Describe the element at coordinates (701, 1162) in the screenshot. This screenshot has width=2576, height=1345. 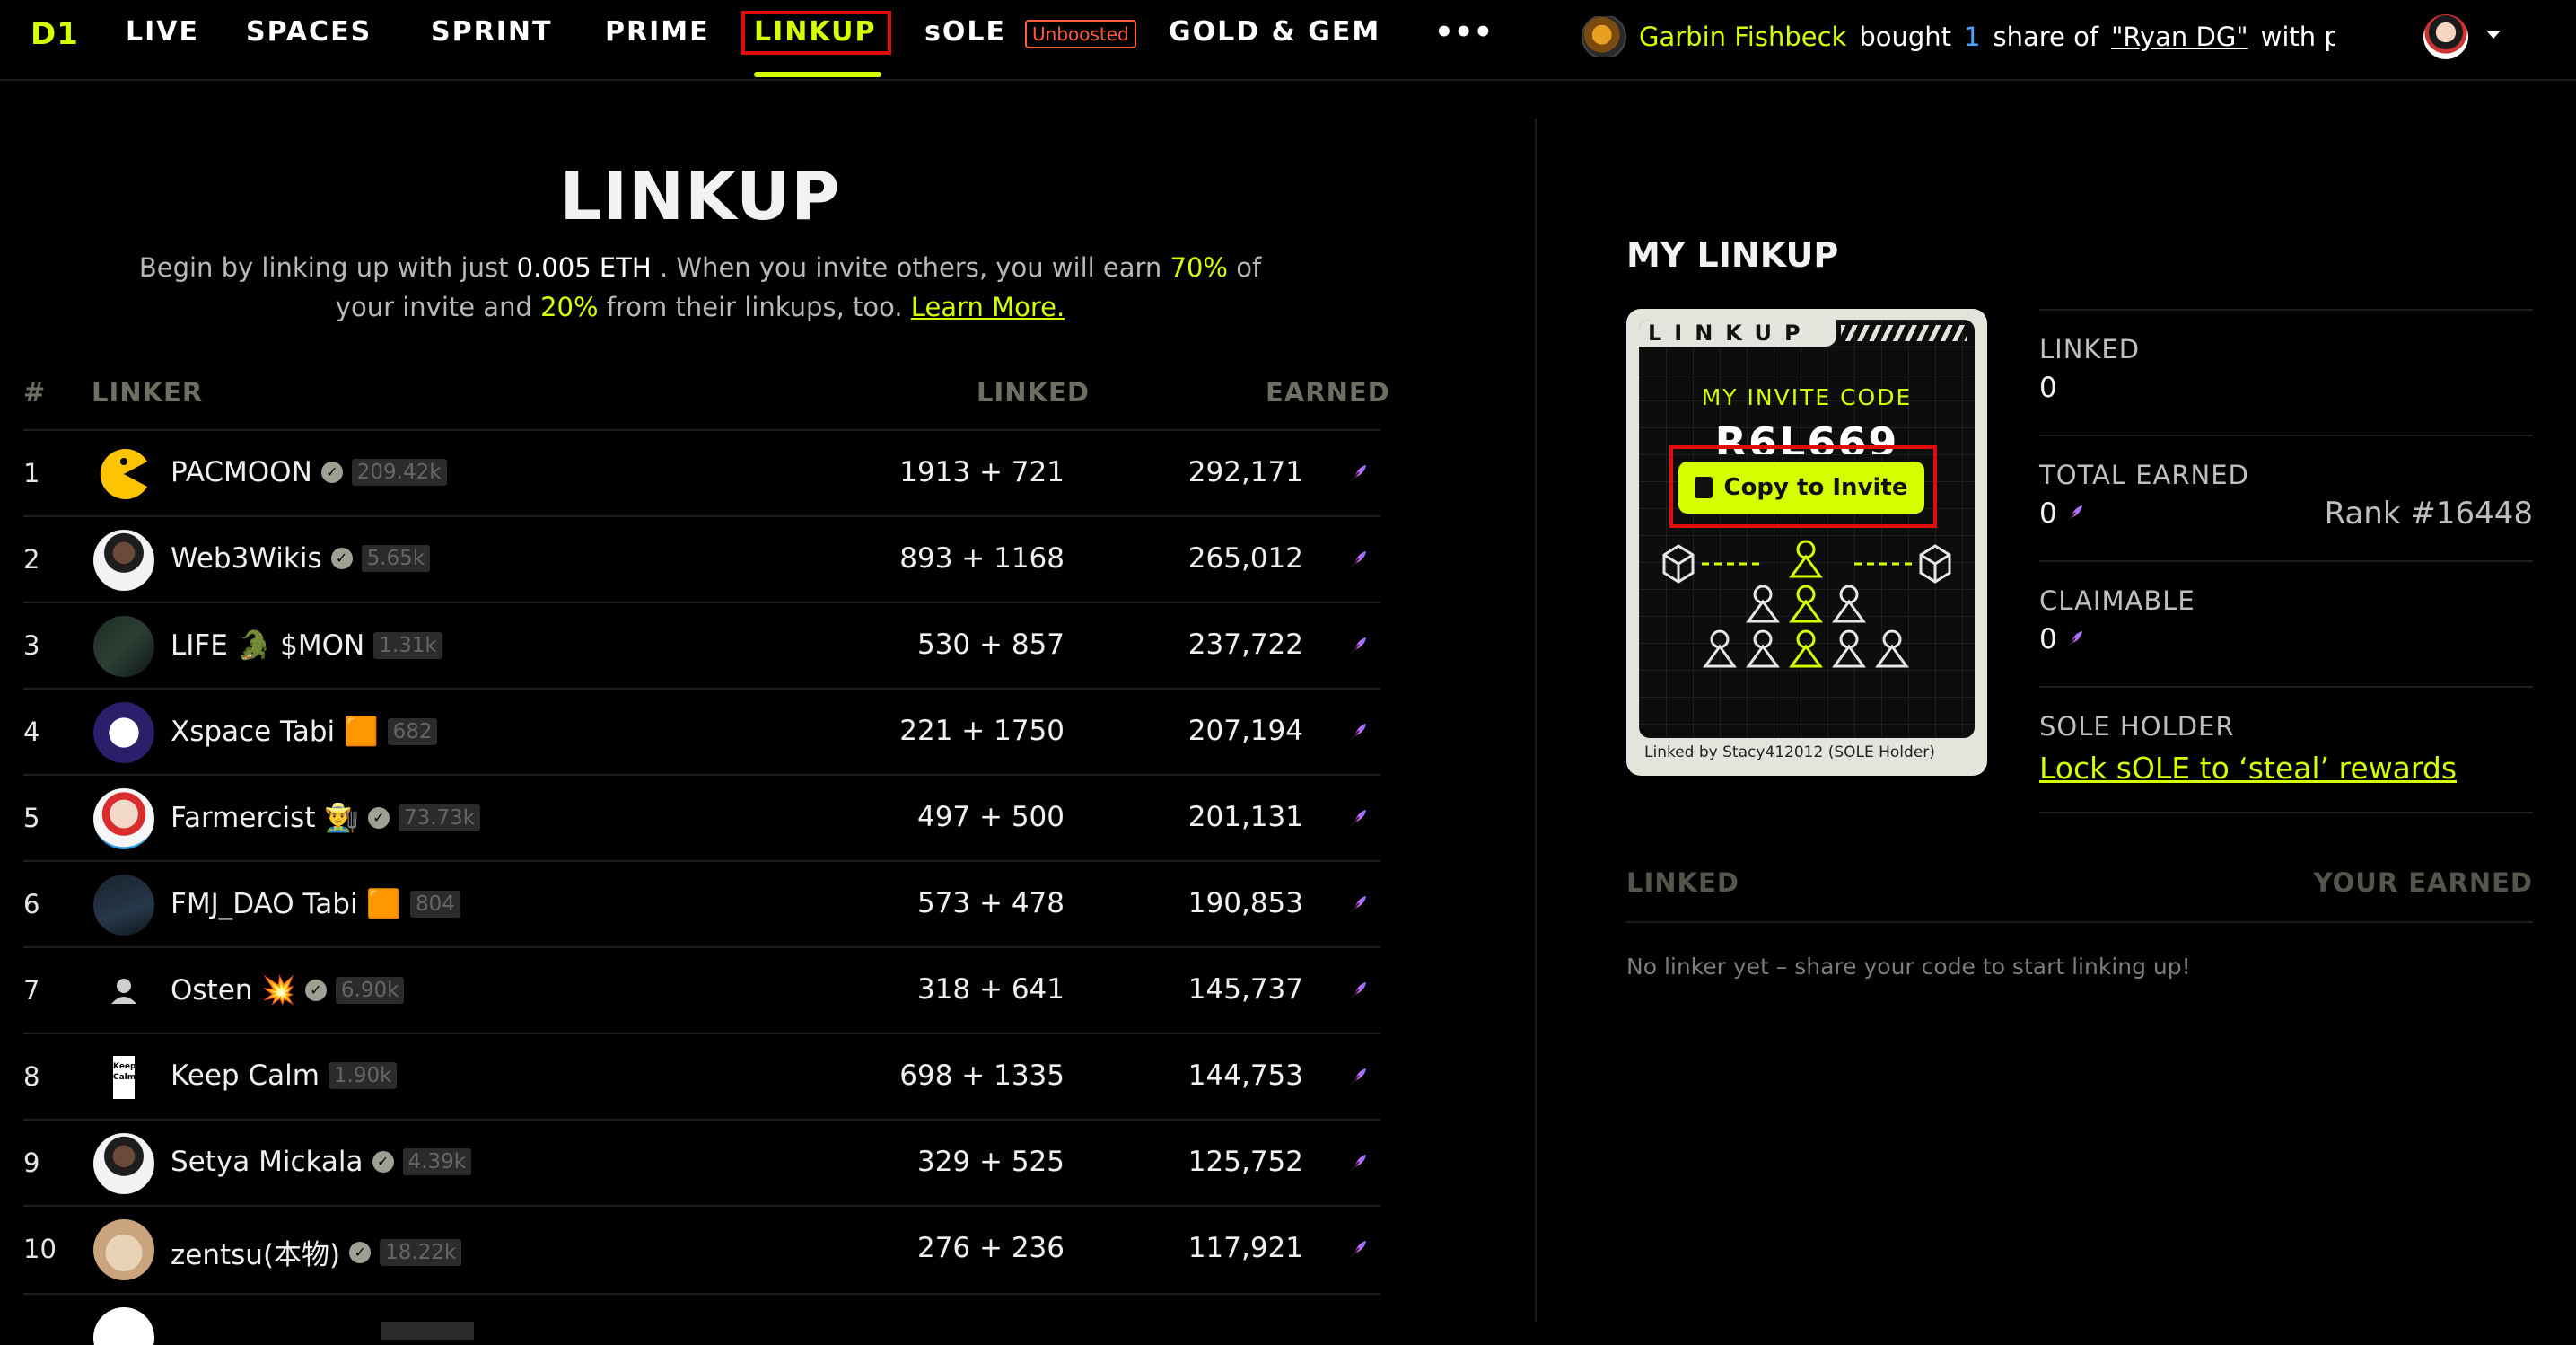
I see `table-row: 9 Setya Mickala ✓ 4.39k 329 + 525 125,752` at that location.